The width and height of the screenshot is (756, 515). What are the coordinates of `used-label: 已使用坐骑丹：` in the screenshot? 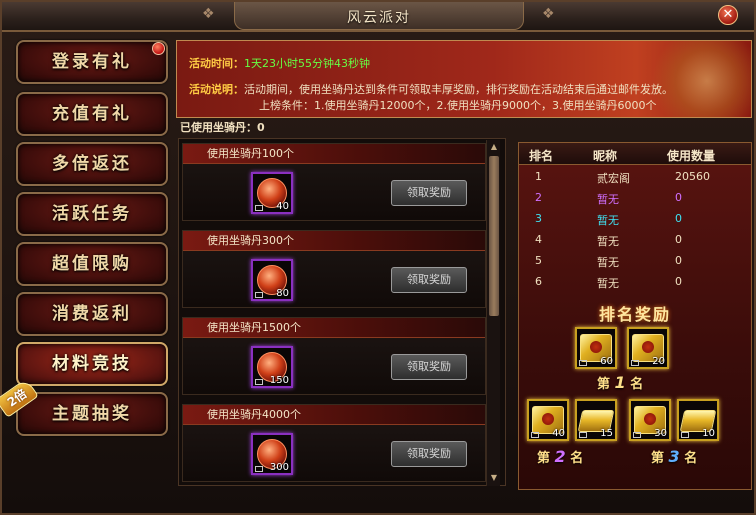 It's located at (218, 127).